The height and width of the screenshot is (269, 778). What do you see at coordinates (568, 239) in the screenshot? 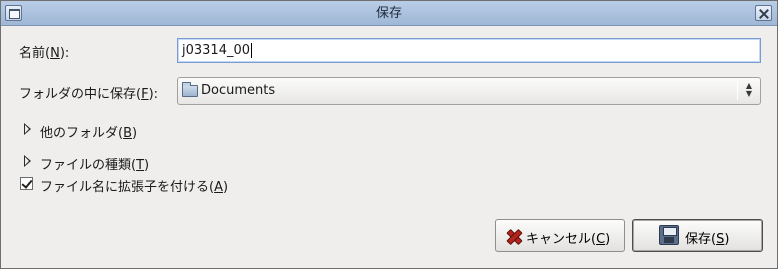
I see `cancel-button-label: キャンセル(C)` at bounding box center [568, 239].